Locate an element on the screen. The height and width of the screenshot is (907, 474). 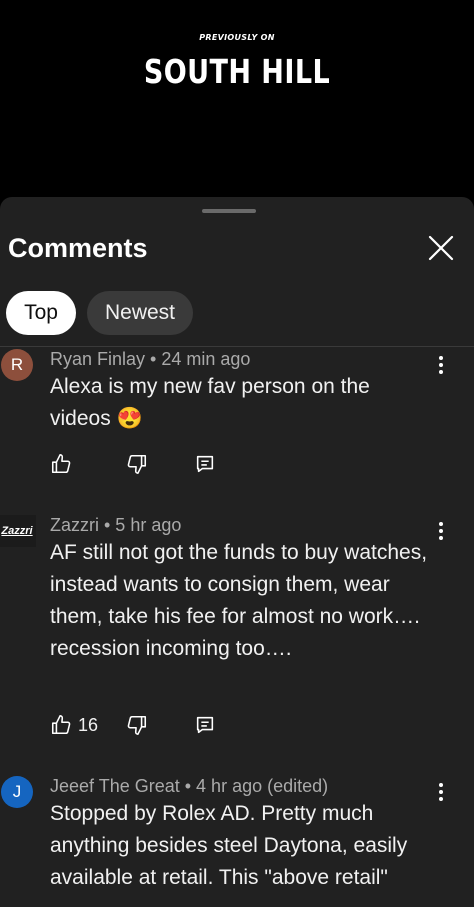
divider is located at coordinates (237, 346).